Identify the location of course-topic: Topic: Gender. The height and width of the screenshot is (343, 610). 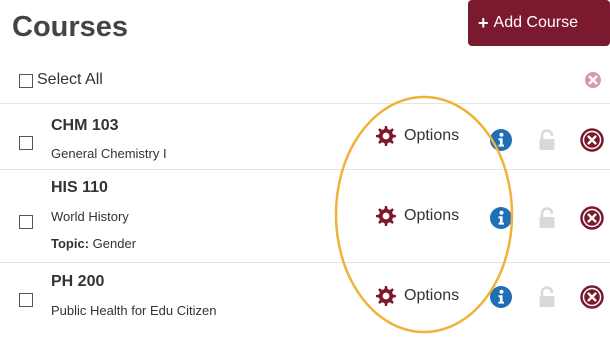
(93, 243).